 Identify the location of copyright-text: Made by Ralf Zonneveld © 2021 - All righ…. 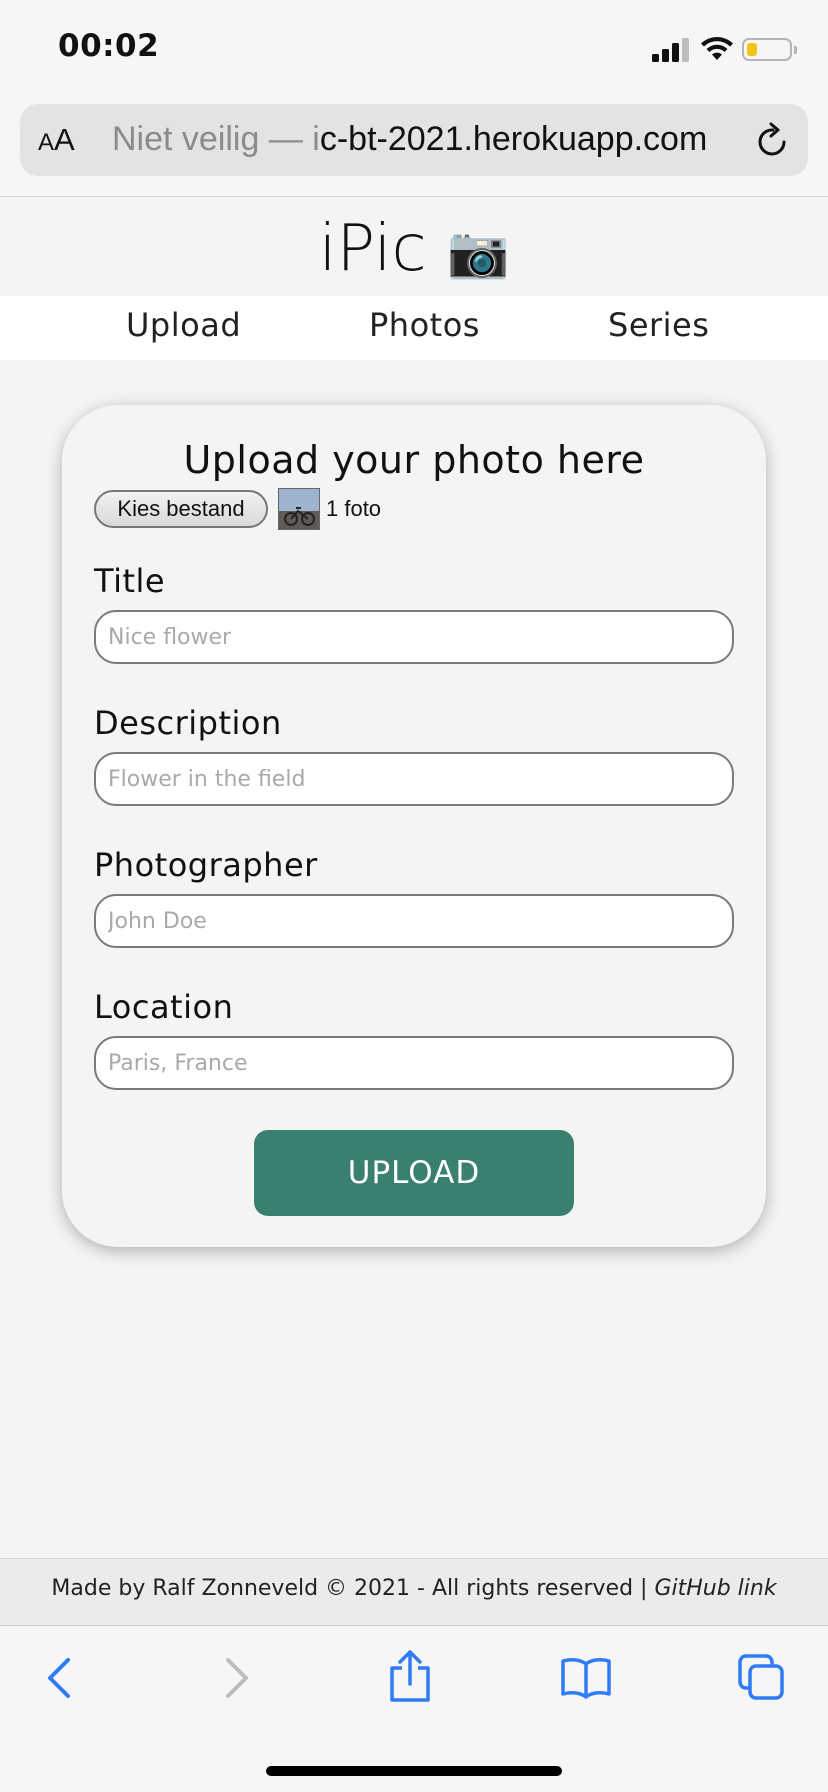
(353, 1588).